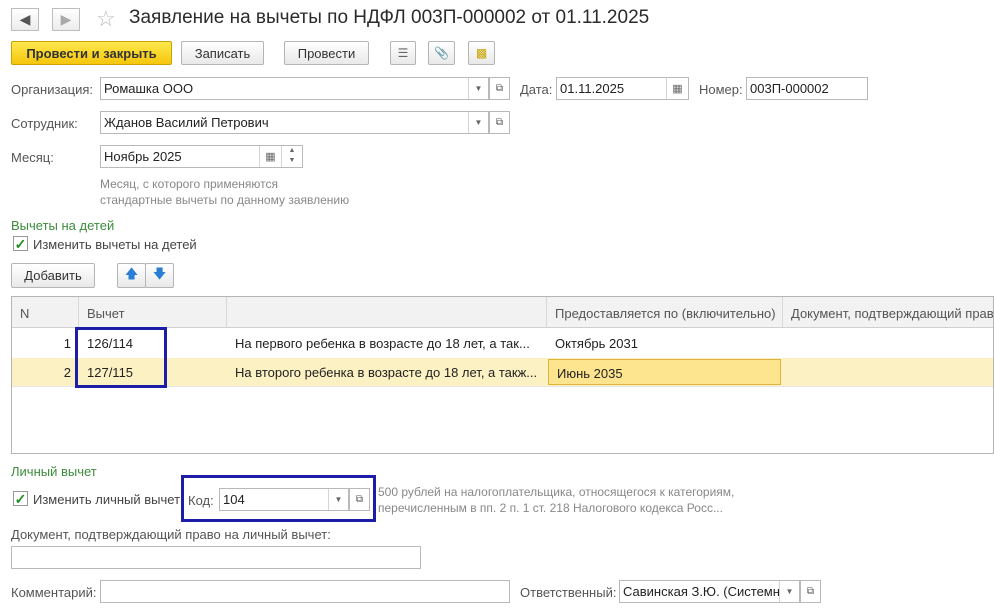 The width and height of the screenshot is (994, 614). I want to click on column-header-deduction: Вычет, so click(153, 312).